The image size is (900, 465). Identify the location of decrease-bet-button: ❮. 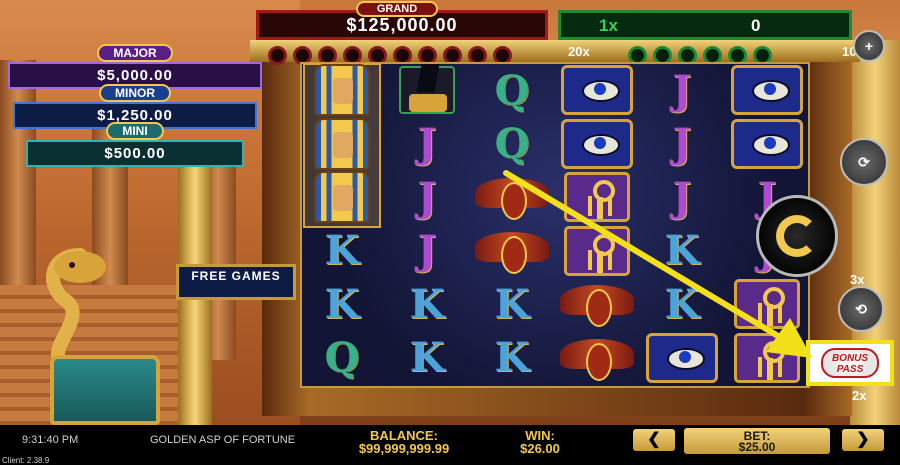
(654, 440).